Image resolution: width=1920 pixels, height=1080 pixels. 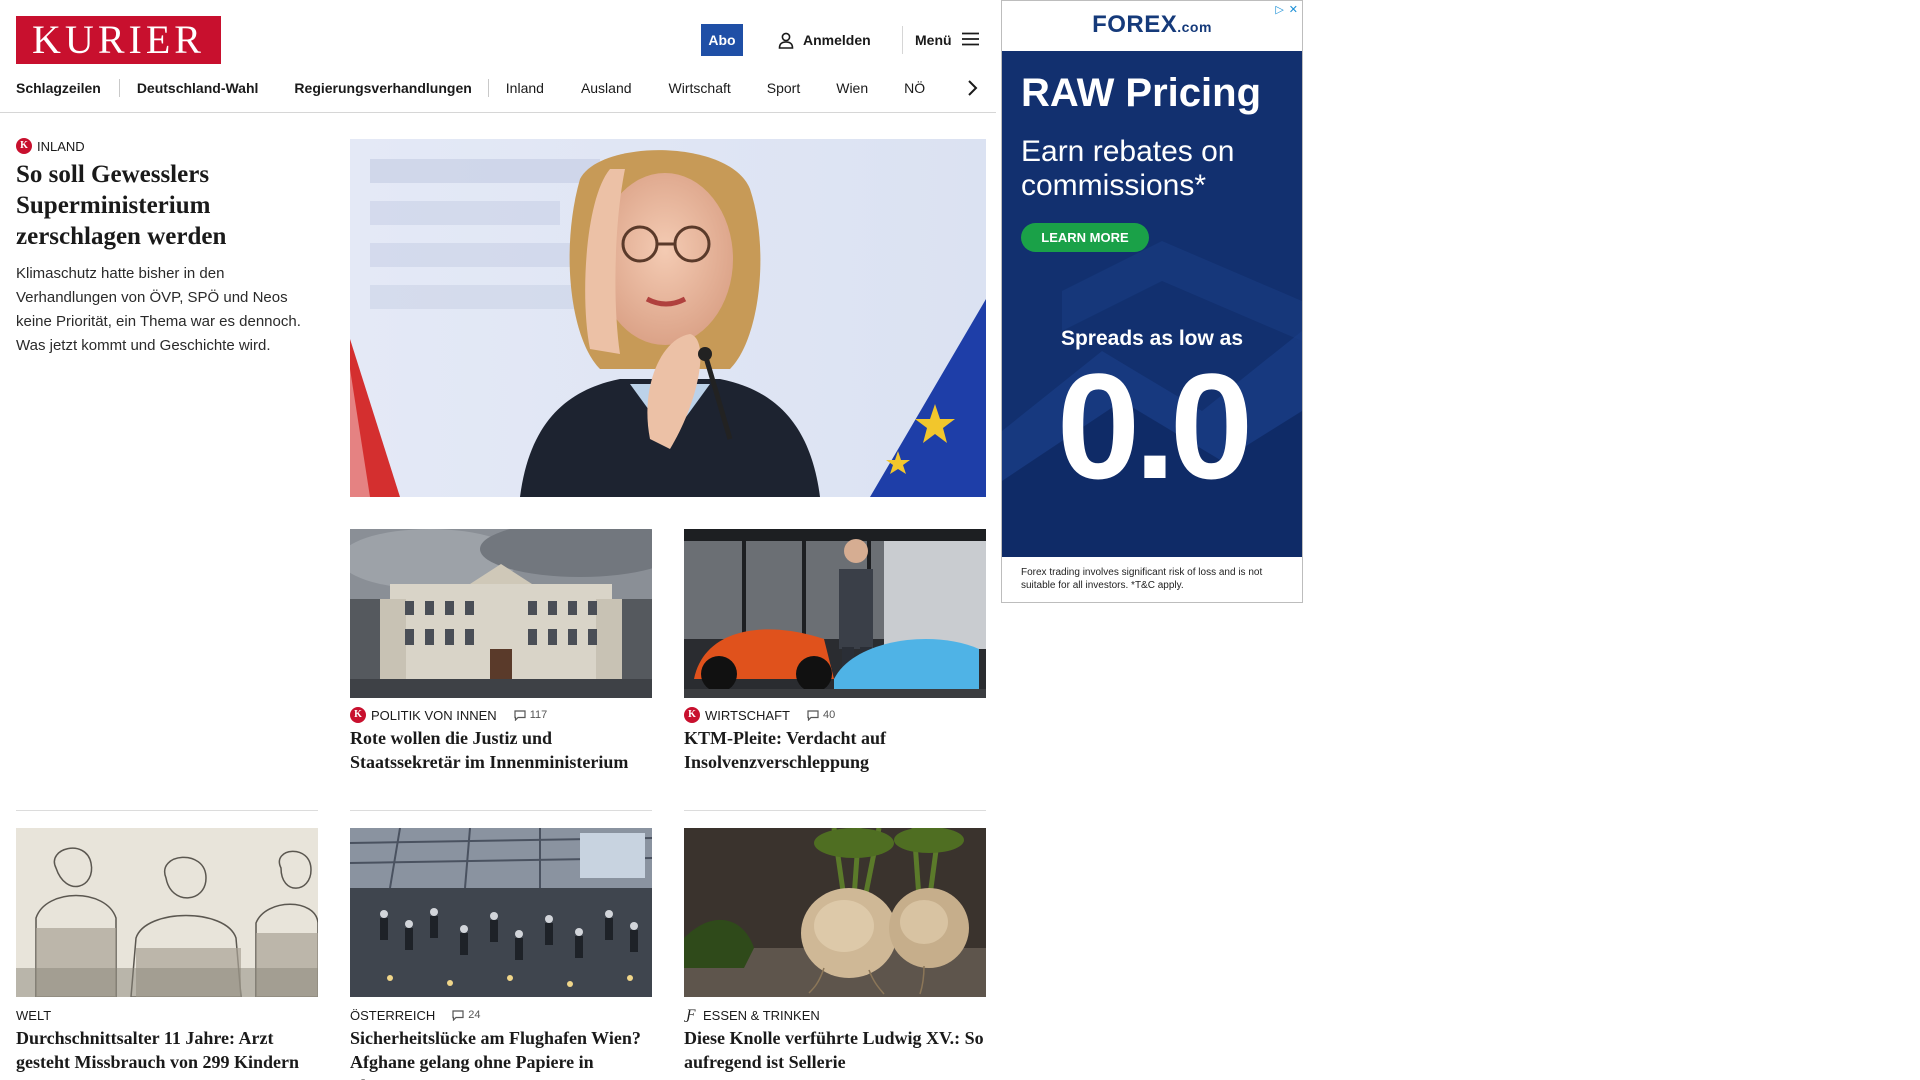 I want to click on header-divider, so click(x=902, y=40).